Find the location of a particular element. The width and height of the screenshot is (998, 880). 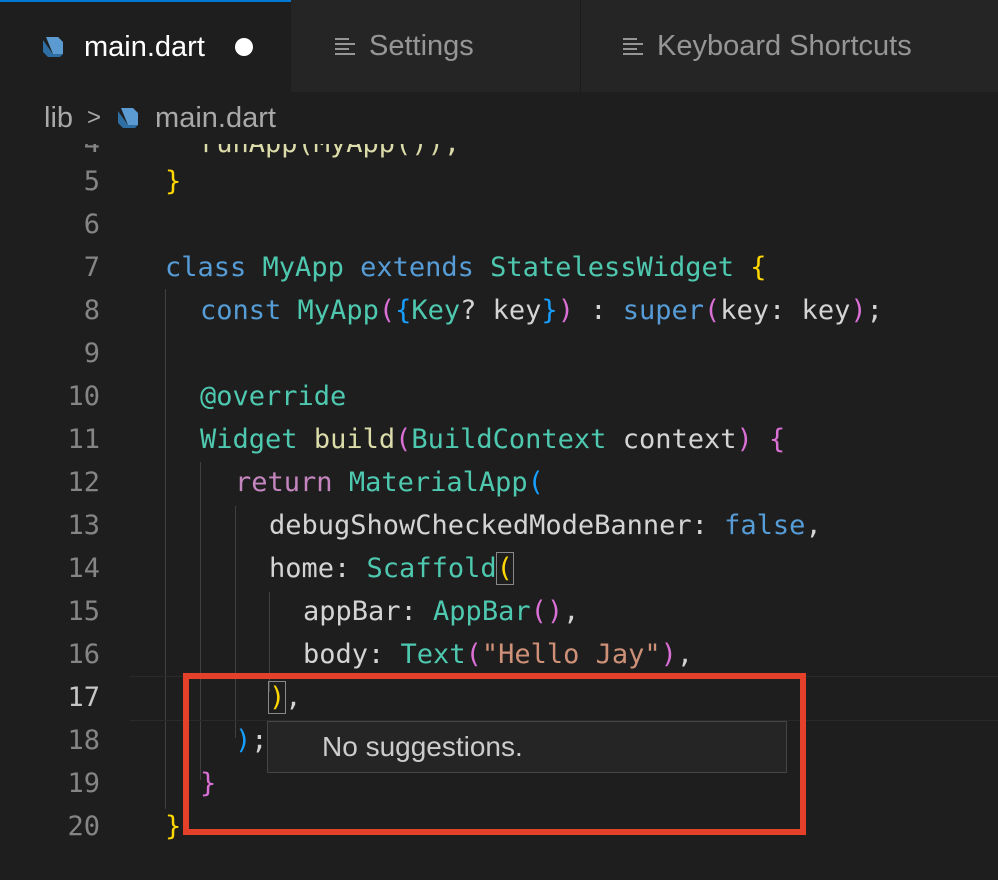

line-number: 18 is located at coordinates (83, 740).